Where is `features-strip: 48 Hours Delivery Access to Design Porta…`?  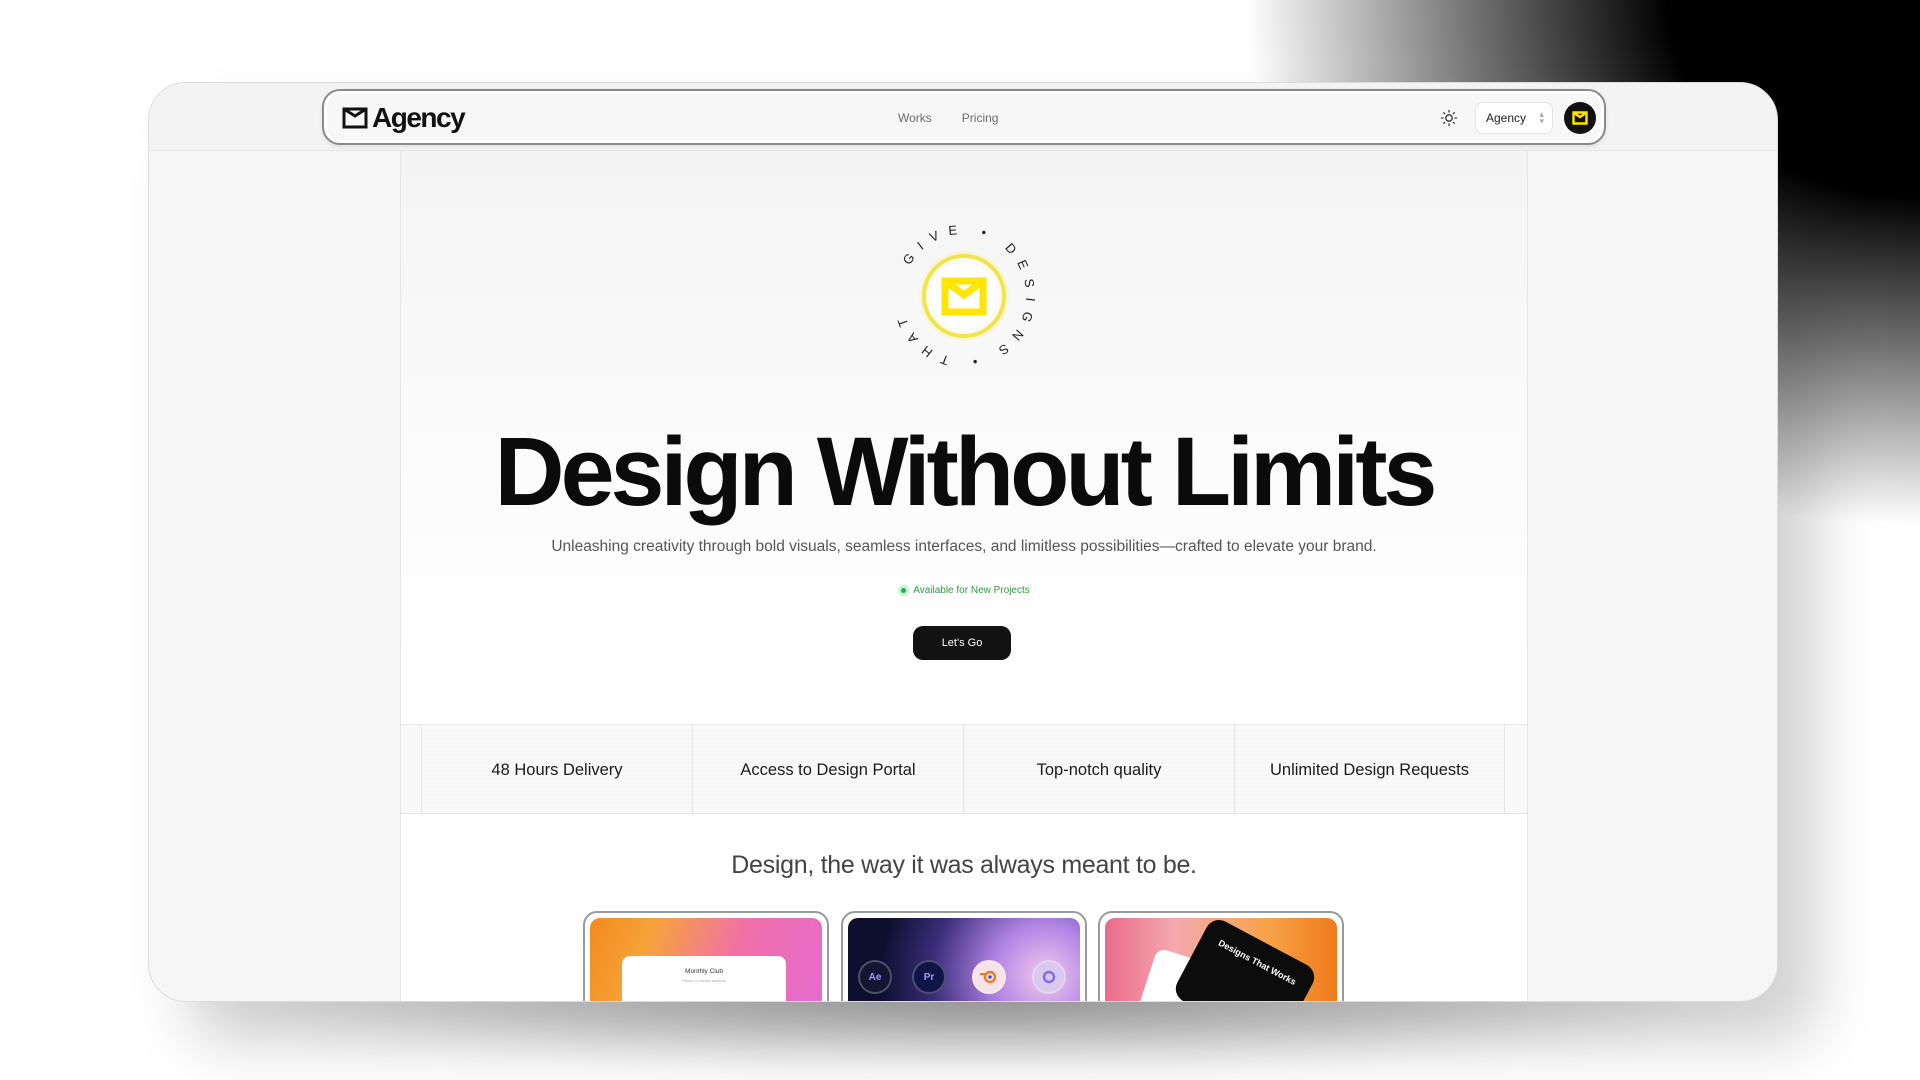 features-strip: 48 Hours Delivery Access to Design Porta… is located at coordinates (964, 769).